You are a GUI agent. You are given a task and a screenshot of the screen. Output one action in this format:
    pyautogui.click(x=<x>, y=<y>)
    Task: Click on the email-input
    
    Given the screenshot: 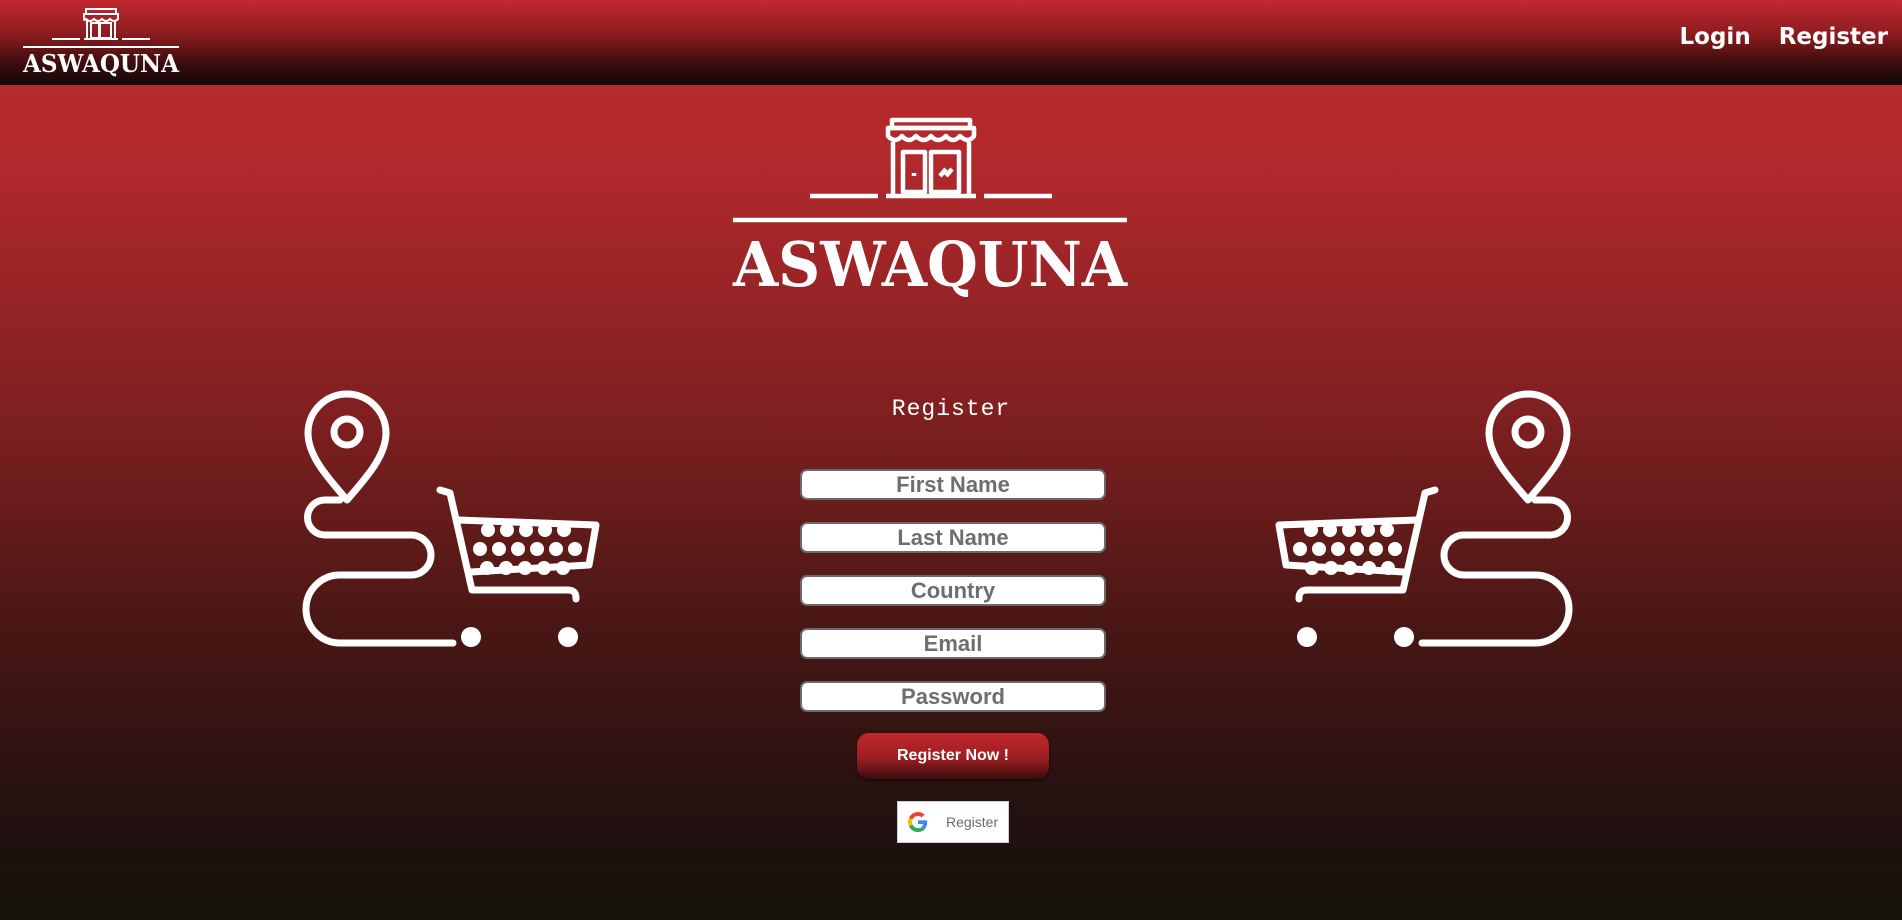 What is the action you would take?
    pyautogui.click(x=953, y=643)
    